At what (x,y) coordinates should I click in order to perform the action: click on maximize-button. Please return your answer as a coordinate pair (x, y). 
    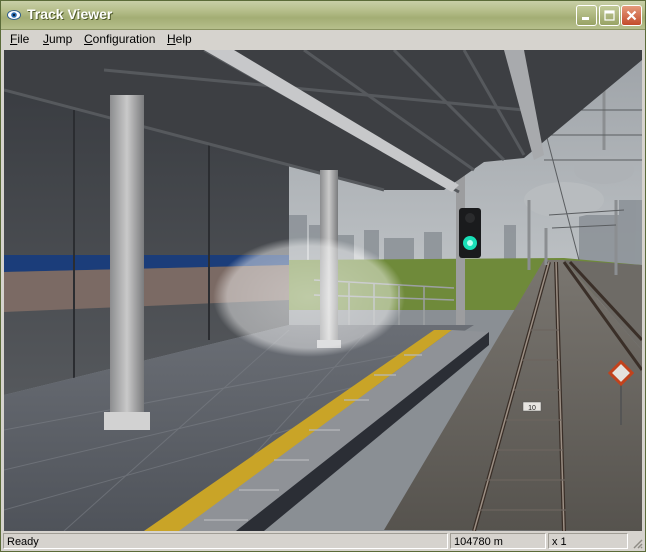
    Looking at the image, I should click on (609, 15).